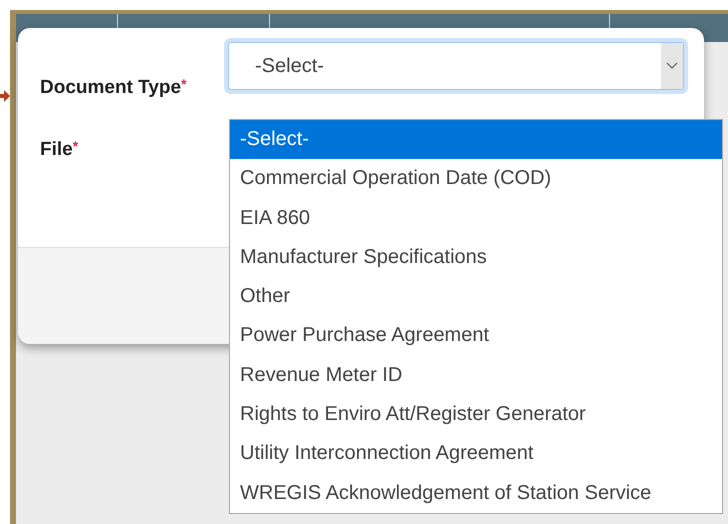  I want to click on dropdown-option: Manufacturer Specifications, so click(476, 258).